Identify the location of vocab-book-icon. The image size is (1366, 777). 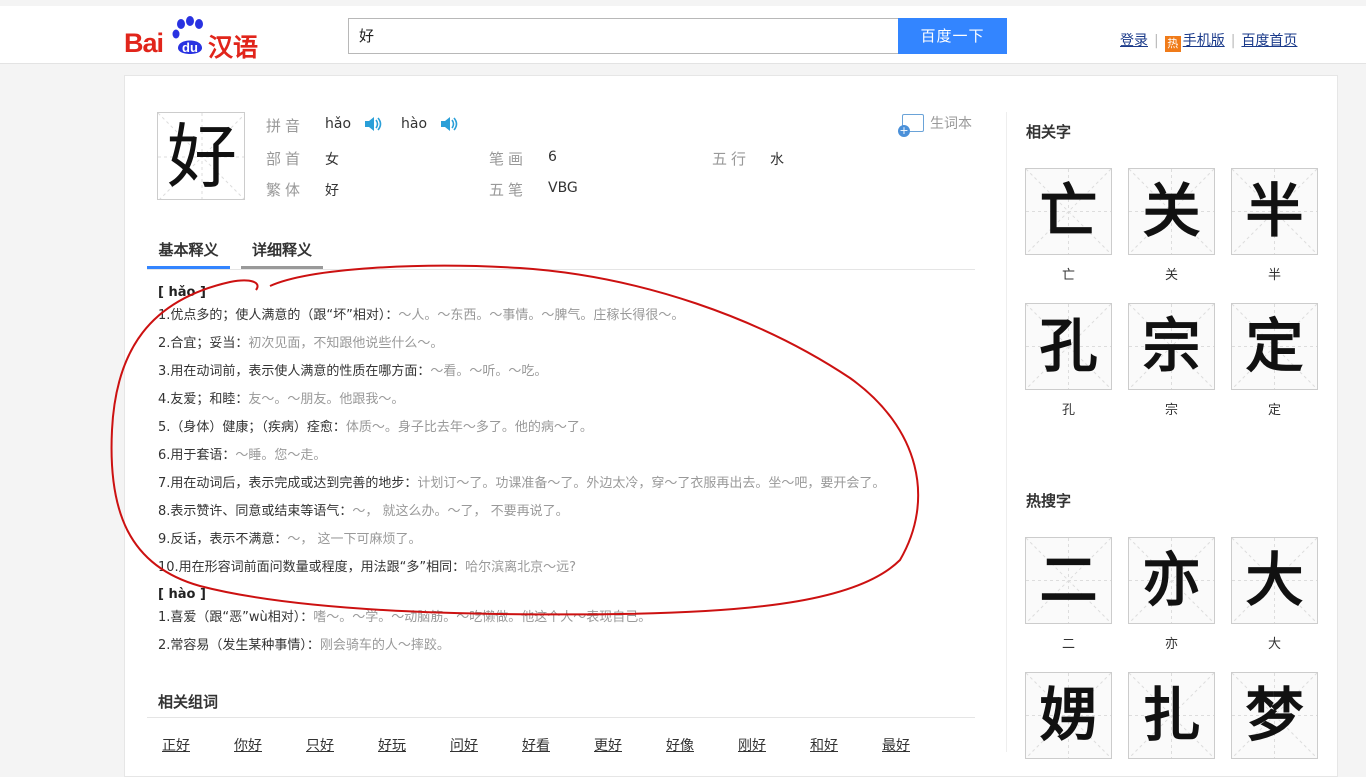
(911, 125).